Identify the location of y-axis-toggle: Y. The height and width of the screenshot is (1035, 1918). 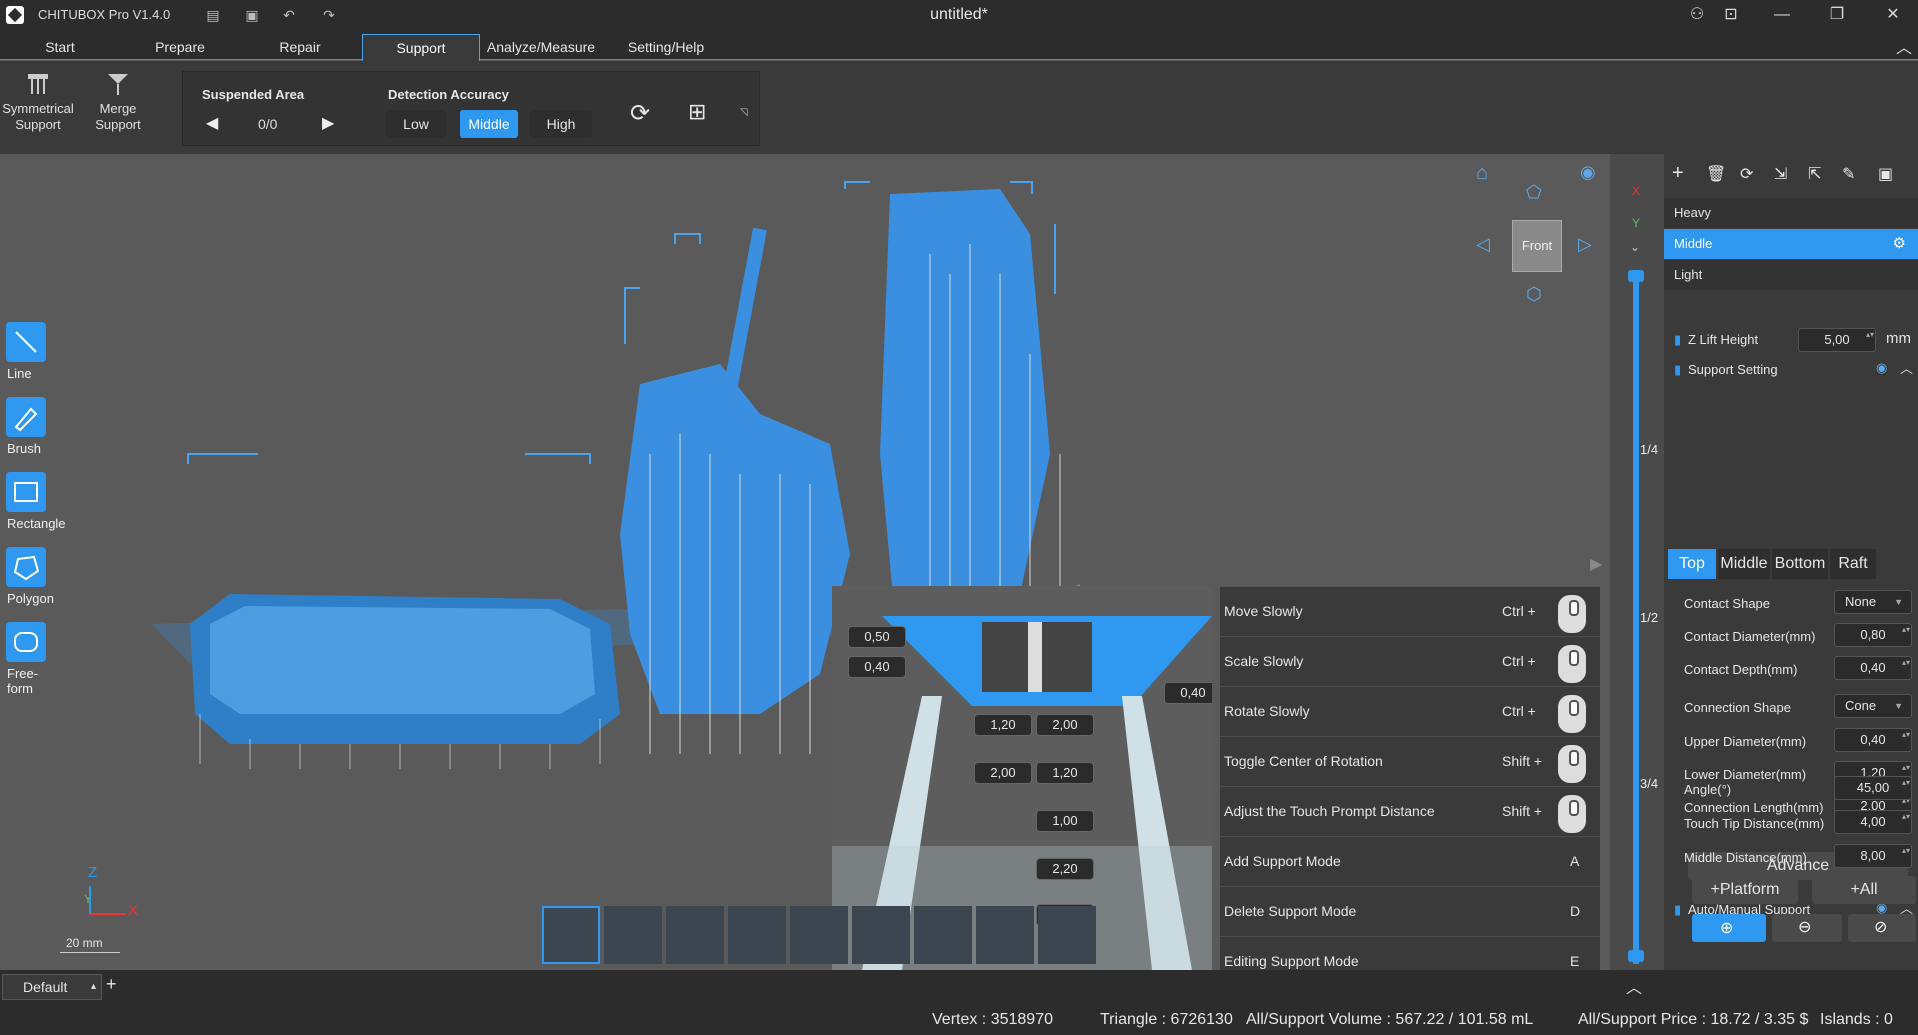
(1636, 223).